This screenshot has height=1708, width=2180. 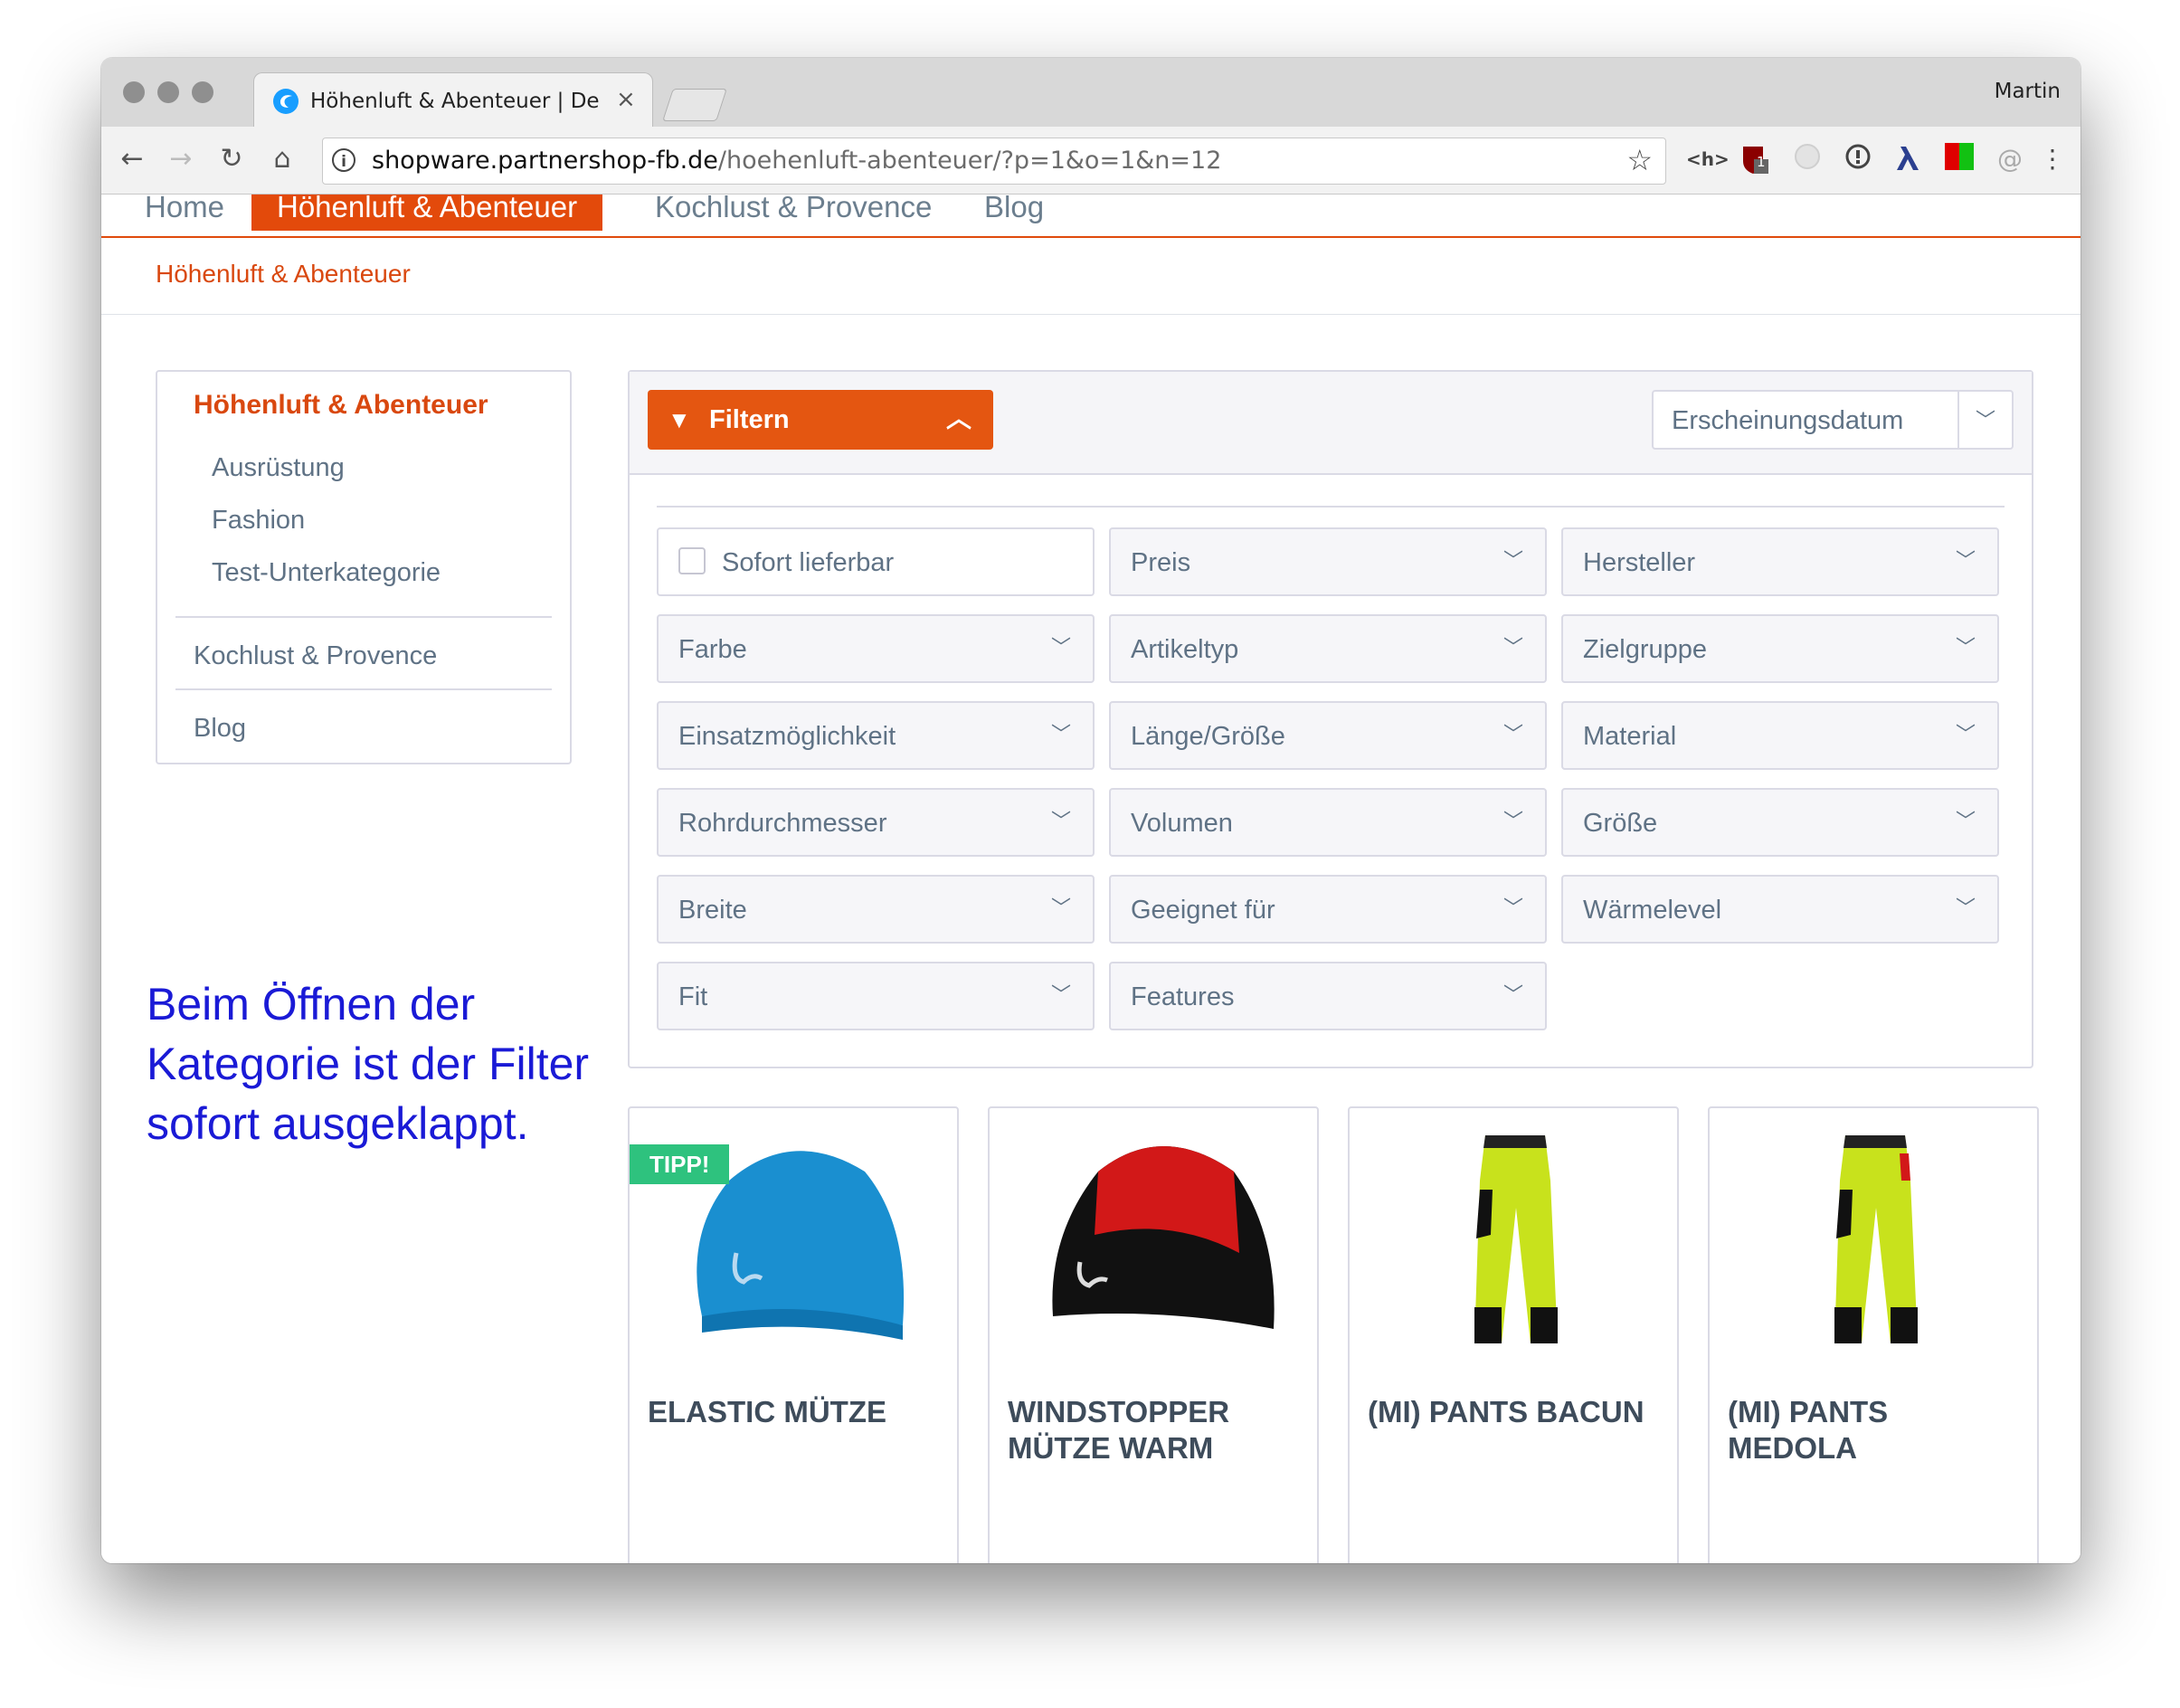 I want to click on sidebar-item-kochlust-provence: Kochlust & Provence, so click(x=315, y=656).